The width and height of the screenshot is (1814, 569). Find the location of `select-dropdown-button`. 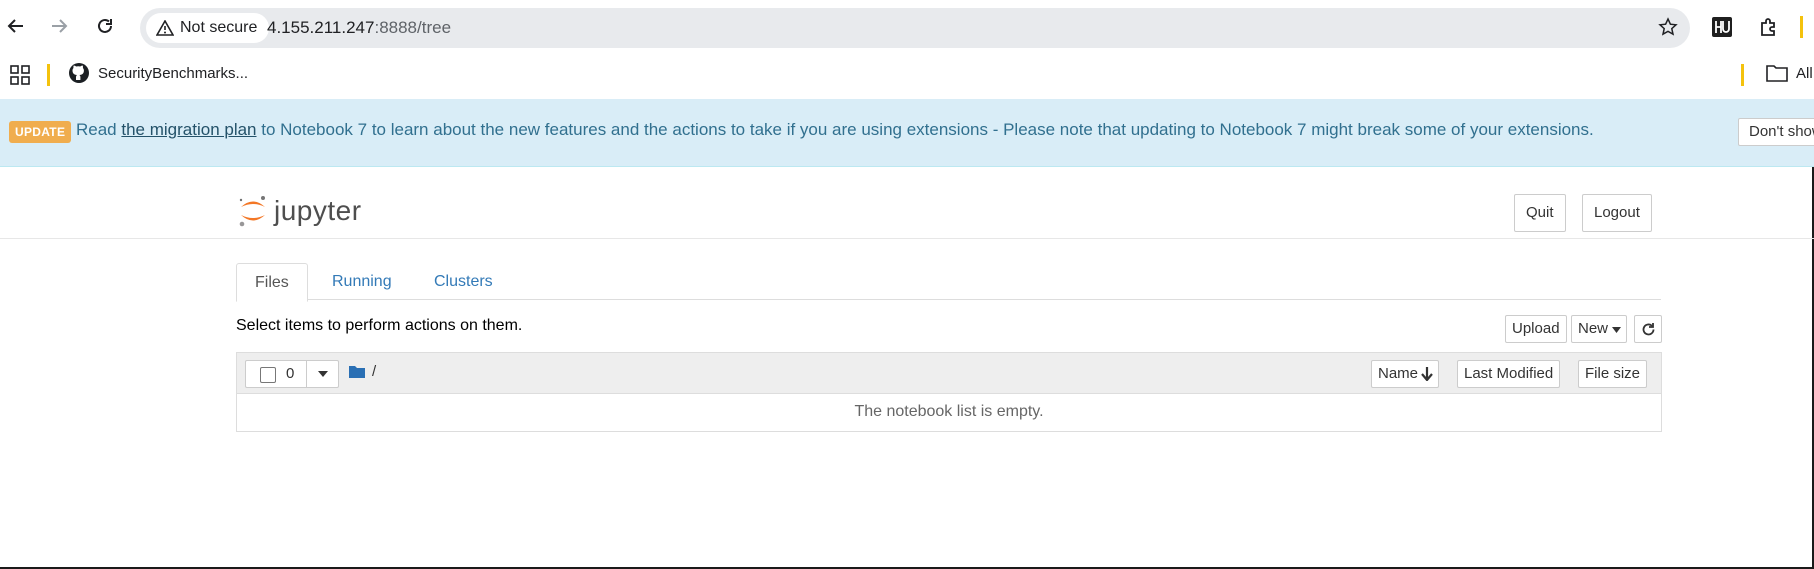

select-dropdown-button is located at coordinates (322, 374).